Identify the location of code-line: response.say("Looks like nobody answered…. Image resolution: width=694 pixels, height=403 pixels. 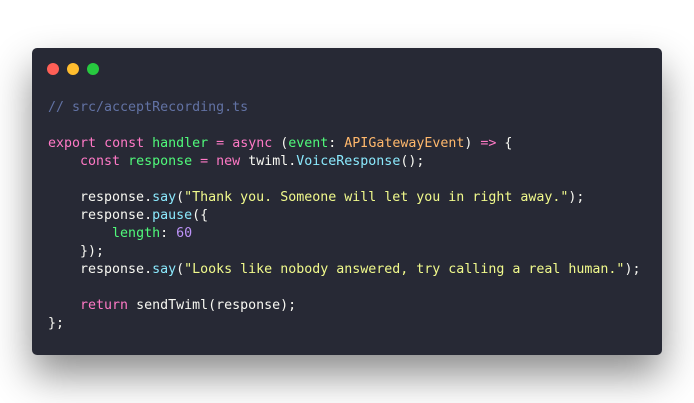
(344, 270).